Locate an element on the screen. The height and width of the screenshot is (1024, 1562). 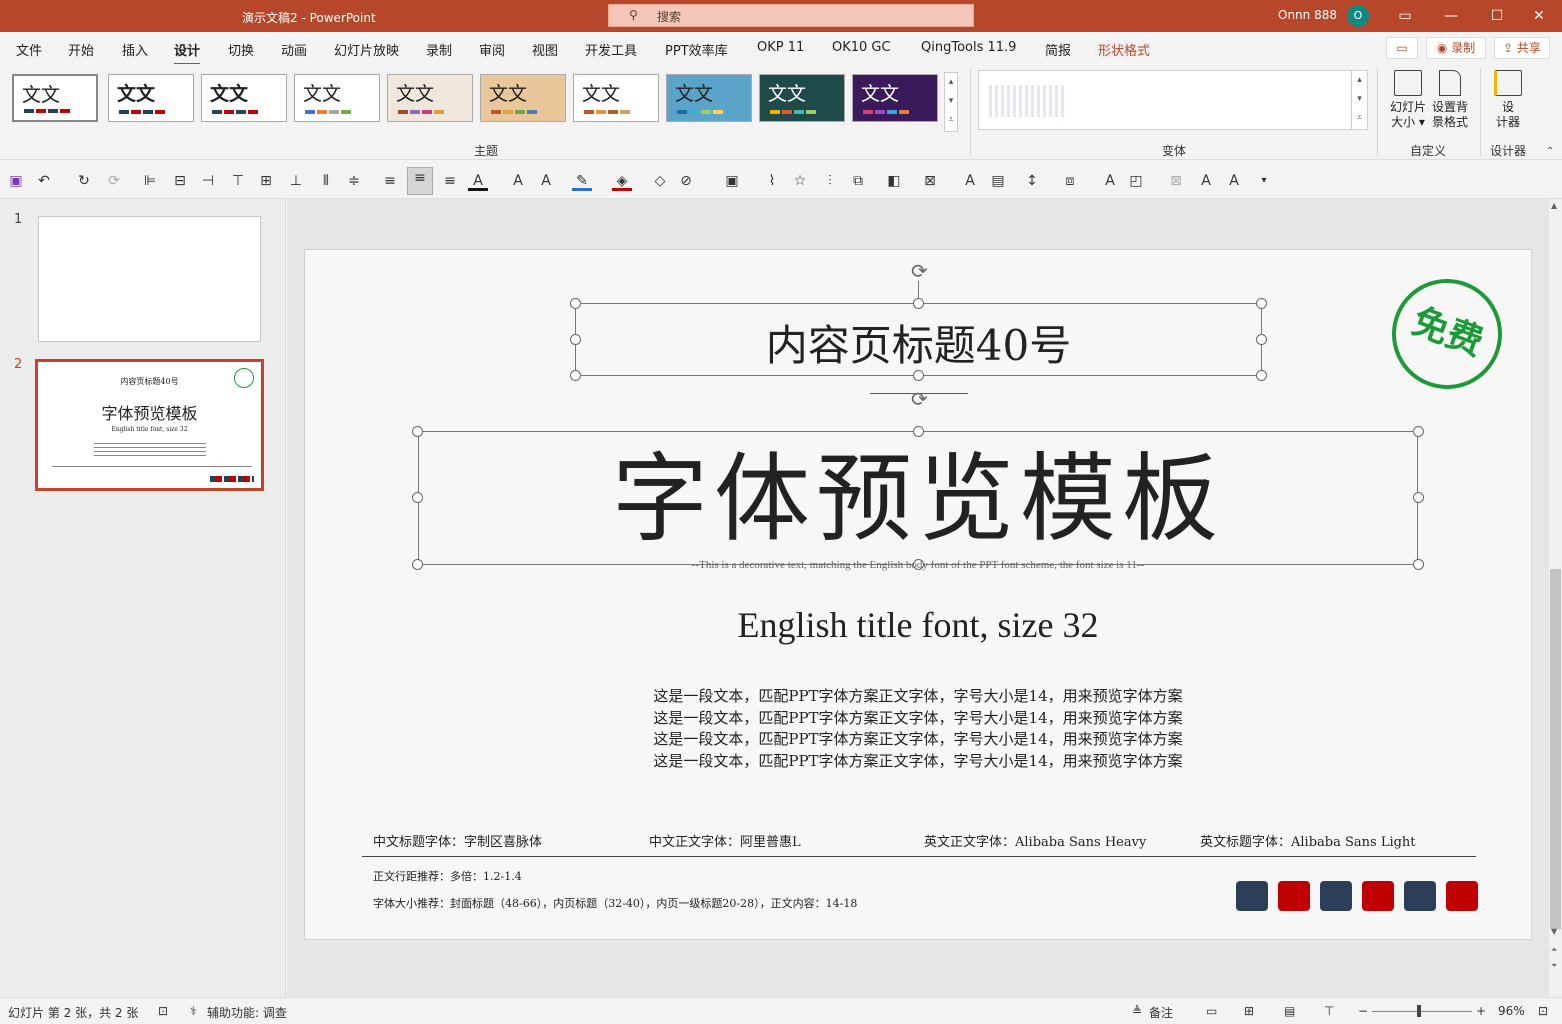
tab-ppt-efficiency: PPT效率库 is located at coordinates (696, 49).